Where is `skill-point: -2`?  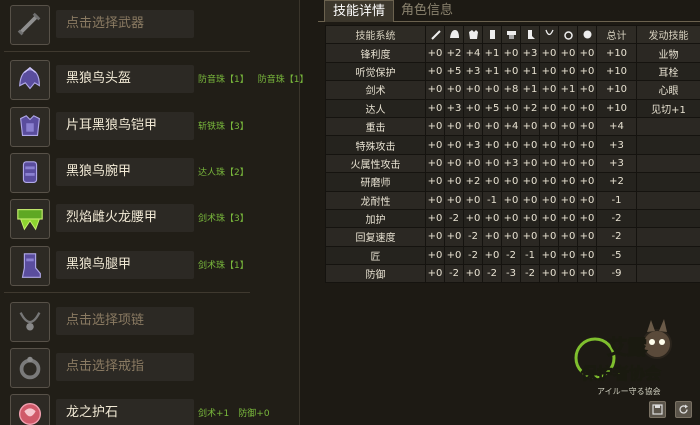
skill-point: -2 is located at coordinates (473, 237).